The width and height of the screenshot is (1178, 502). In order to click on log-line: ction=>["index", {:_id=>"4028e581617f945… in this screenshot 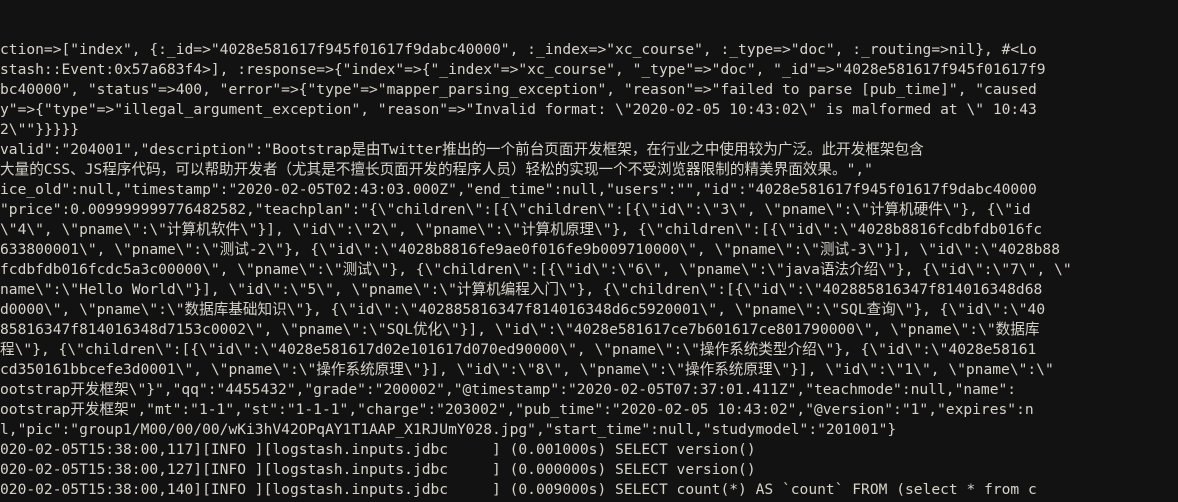, I will do `click(518, 49)`.